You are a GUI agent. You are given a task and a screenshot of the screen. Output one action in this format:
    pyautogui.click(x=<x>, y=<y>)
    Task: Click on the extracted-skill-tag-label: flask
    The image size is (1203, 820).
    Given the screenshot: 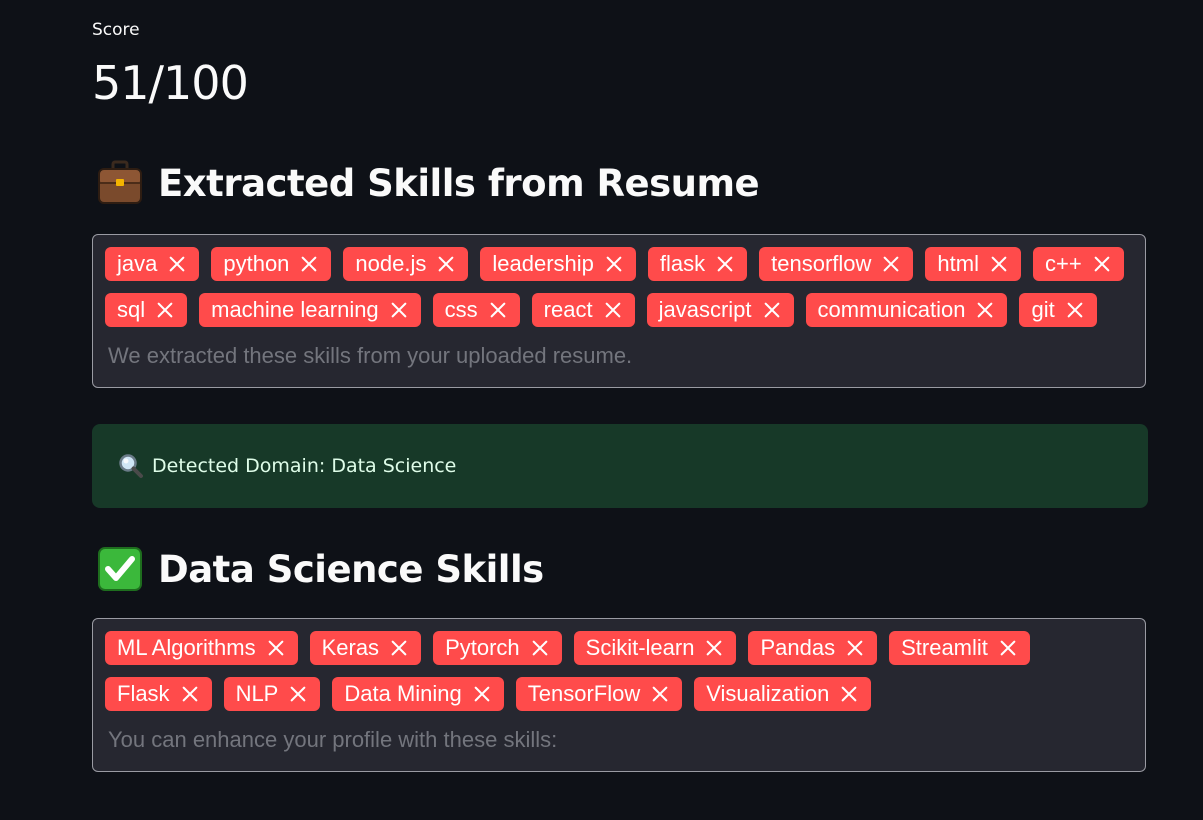 What is the action you would take?
    pyautogui.click(x=682, y=263)
    